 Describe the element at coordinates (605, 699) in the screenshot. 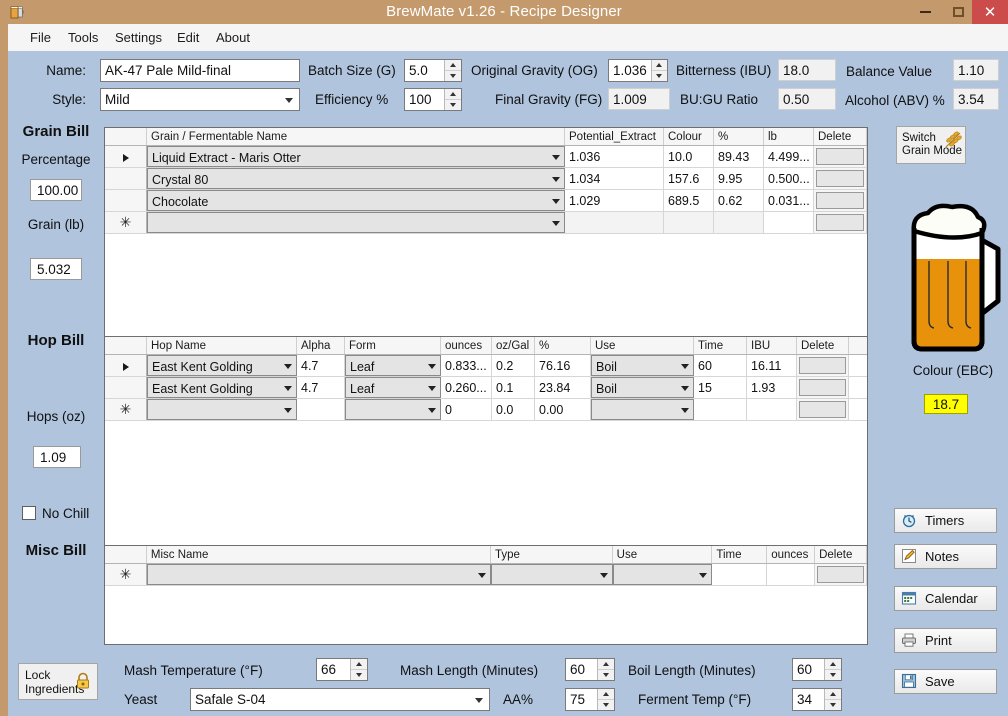

I see `aa-spin-buttons` at that location.